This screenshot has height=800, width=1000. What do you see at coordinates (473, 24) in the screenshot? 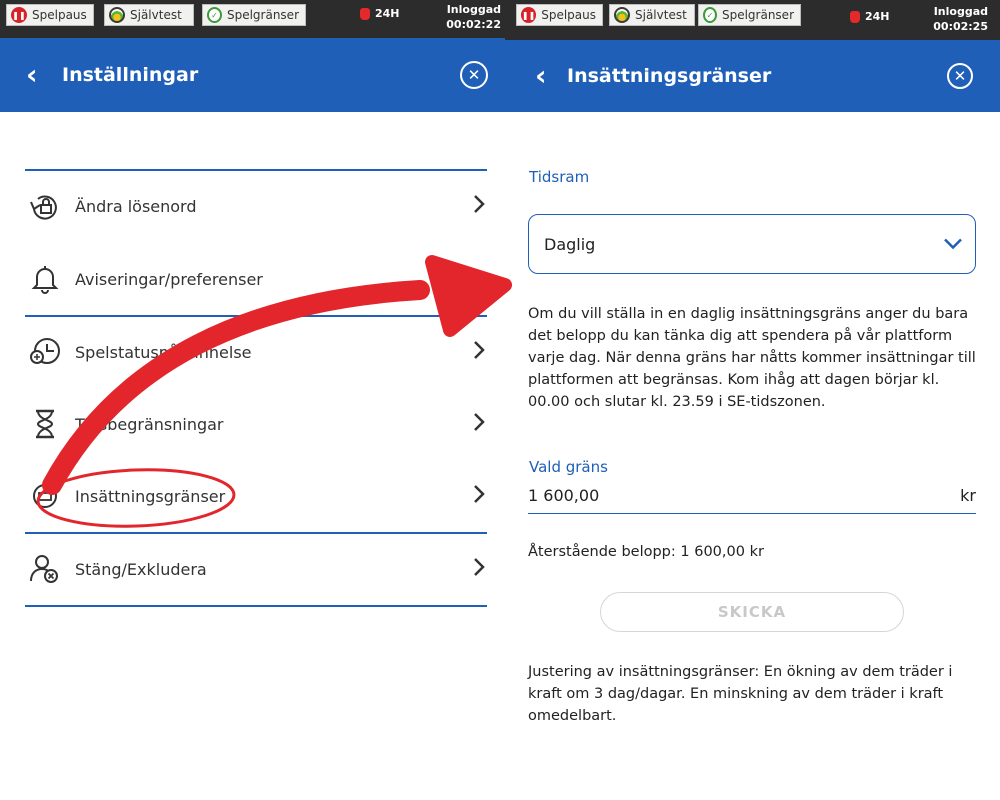
I see `session-timer: 00:02:22` at bounding box center [473, 24].